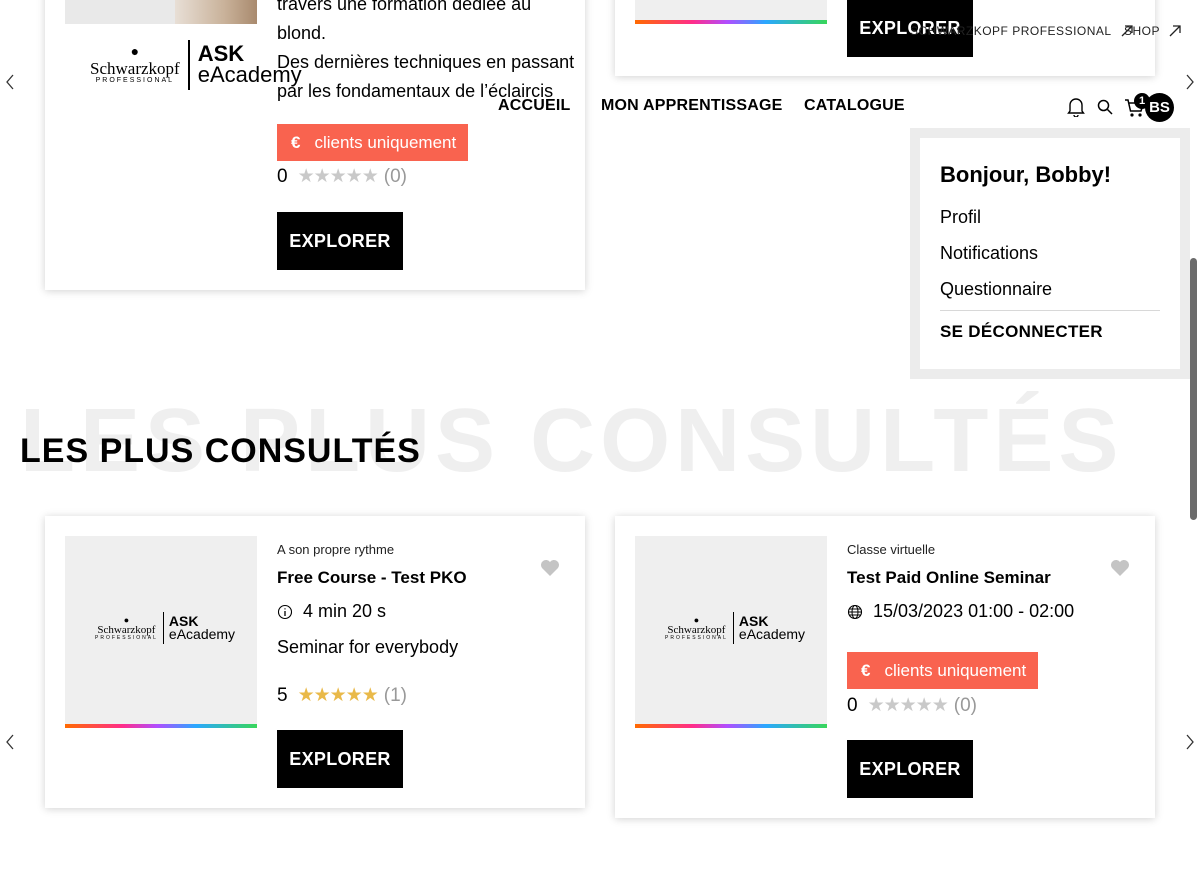 The image size is (1200, 887). I want to click on course-rating: 5 ★★★★★ (1), so click(342, 695).